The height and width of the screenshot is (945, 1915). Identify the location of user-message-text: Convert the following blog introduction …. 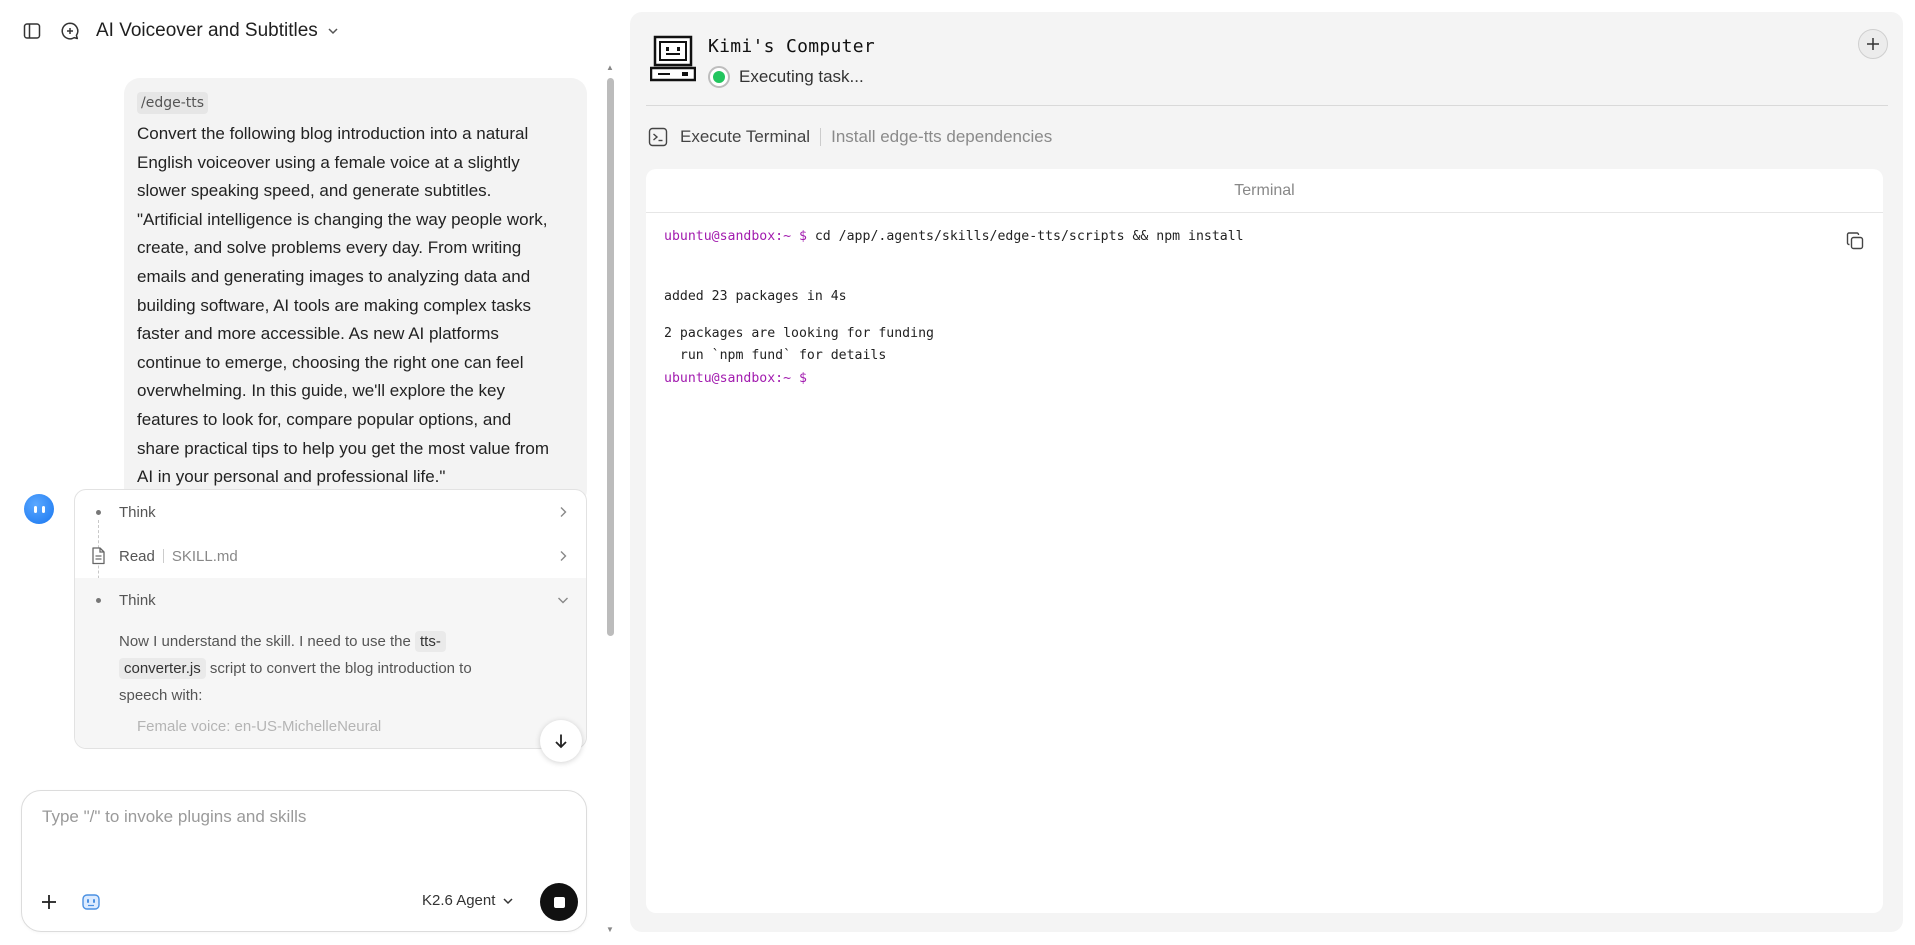
(355, 306).